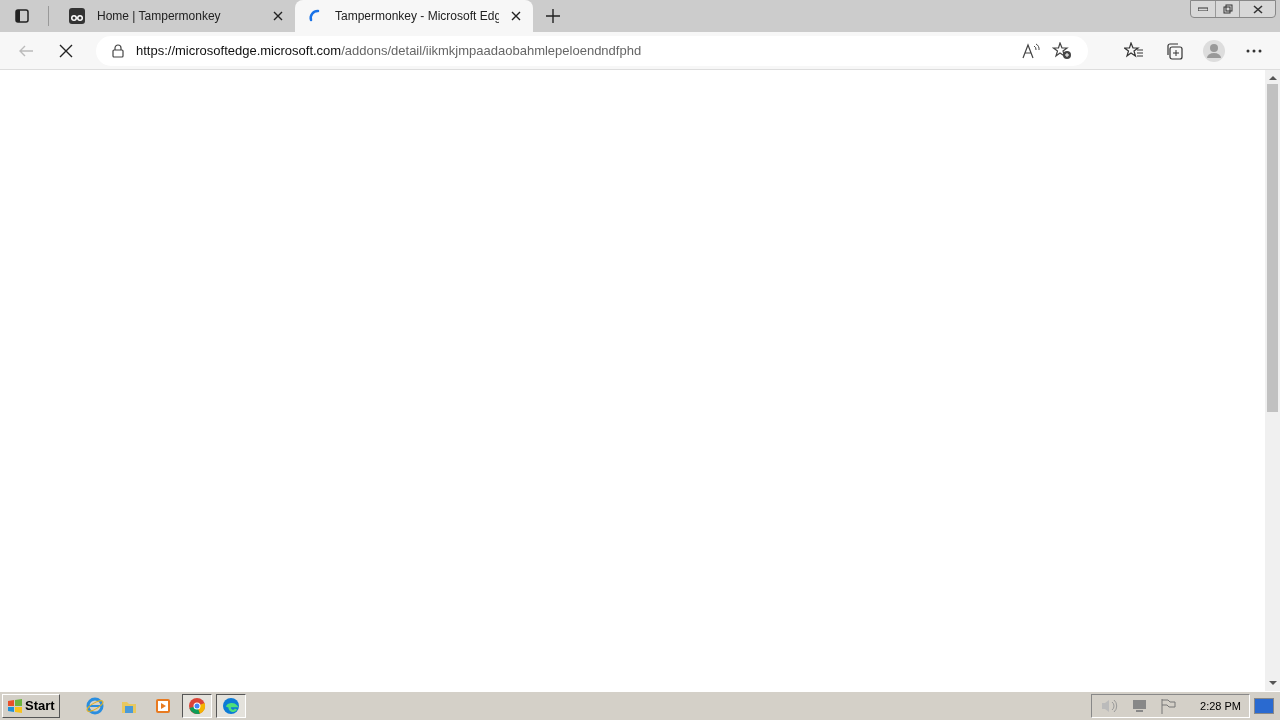 The image size is (1280, 720). What do you see at coordinates (389, 50) in the screenshot?
I see `url-text: https://microsoftedge.microsoft.com/addons/detail/iikmkjmpaadaobahmlepeloendndfphd` at bounding box center [389, 50].